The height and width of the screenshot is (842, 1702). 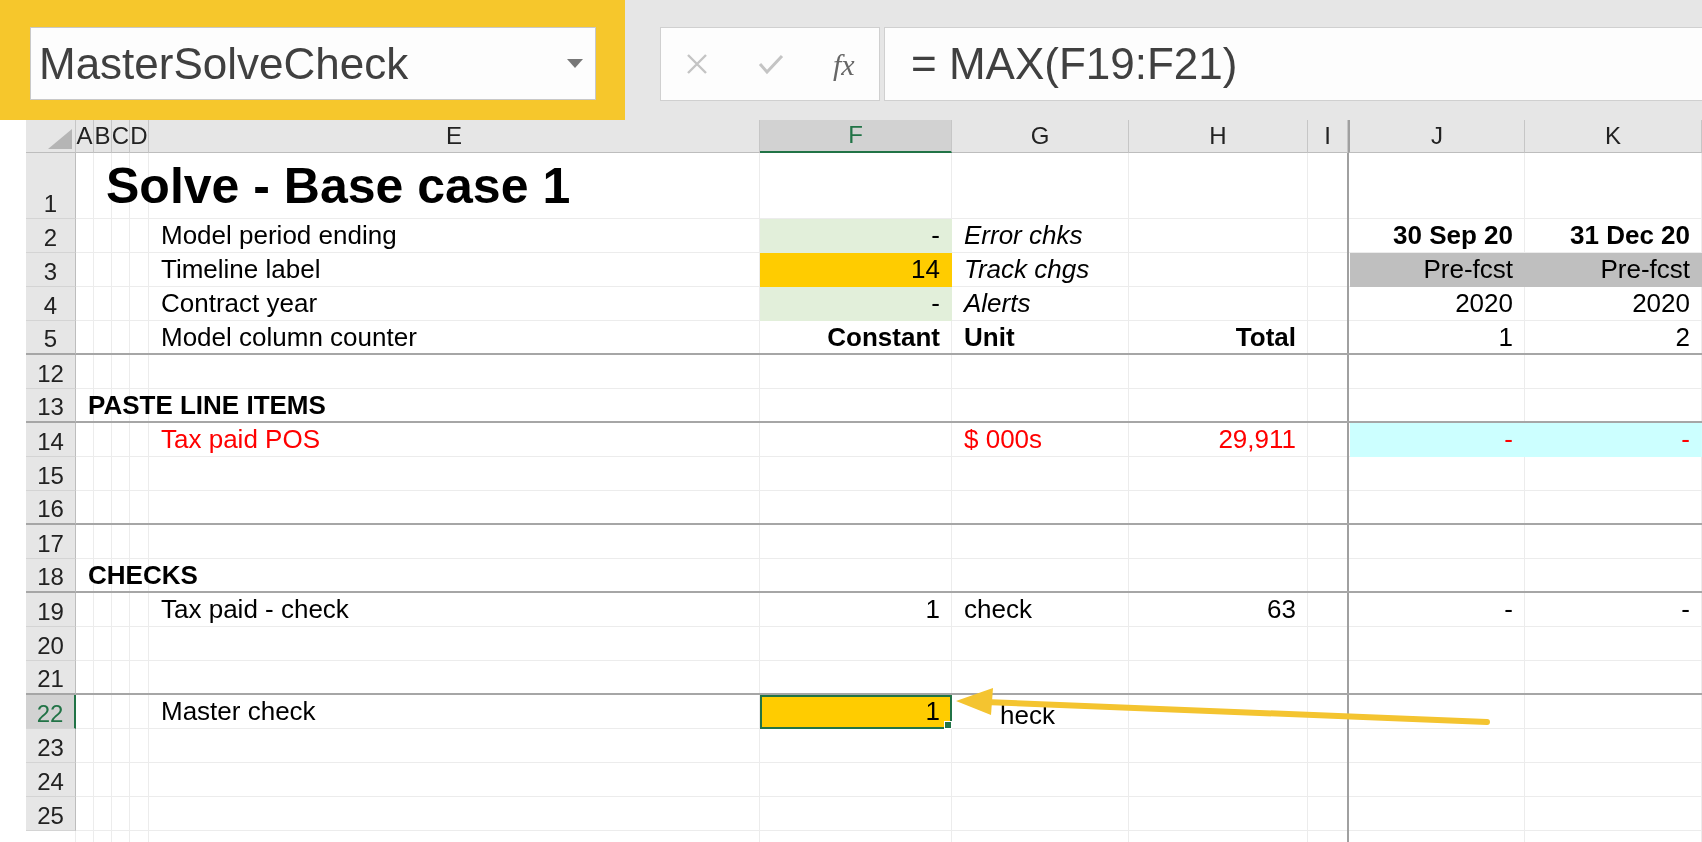 I want to click on row-header: 3, so click(x=51, y=270).